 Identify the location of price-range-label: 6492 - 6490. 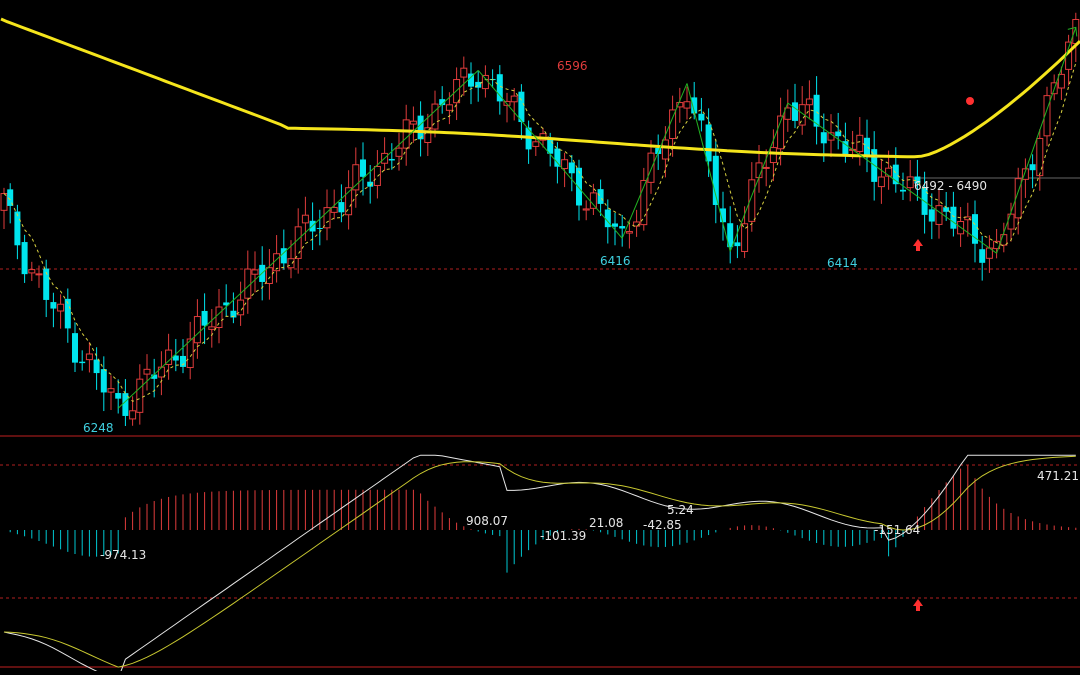
(950, 186).